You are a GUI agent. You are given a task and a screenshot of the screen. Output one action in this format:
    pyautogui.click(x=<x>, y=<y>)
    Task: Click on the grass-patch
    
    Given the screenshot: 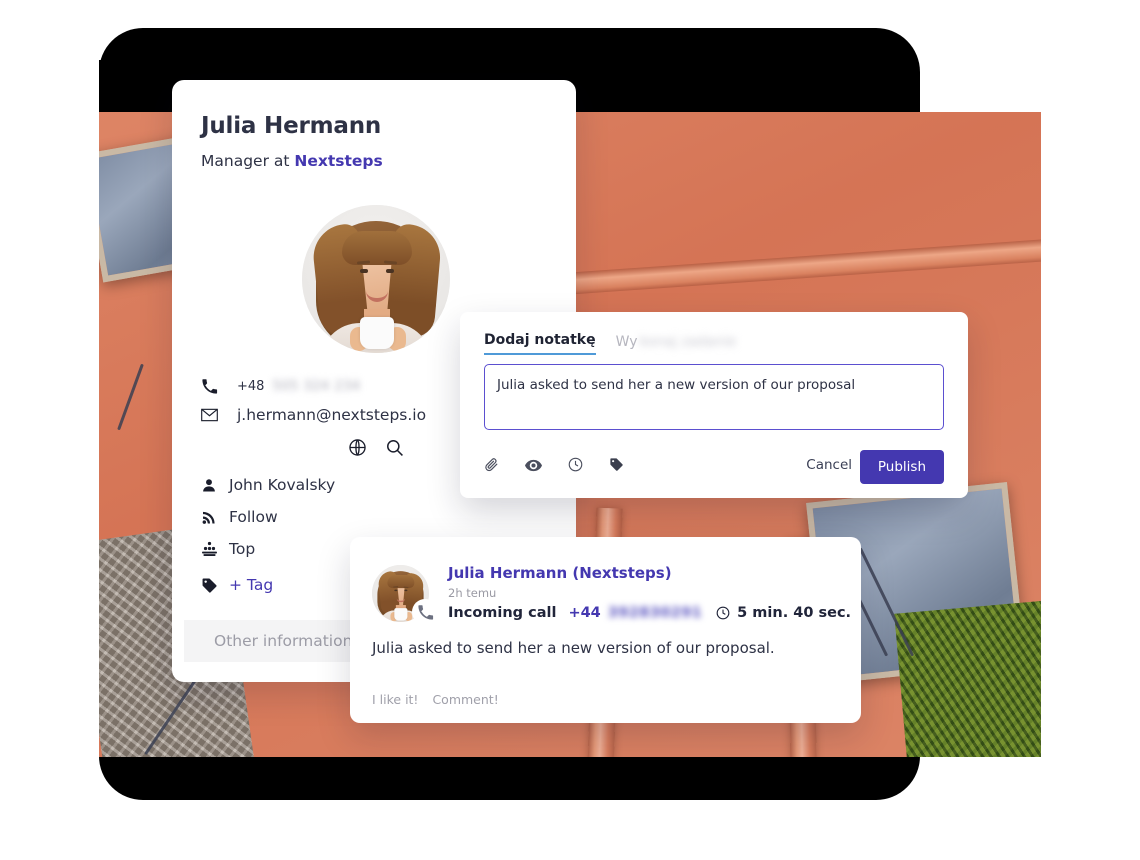 What is the action you would take?
    pyautogui.click(x=967, y=678)
    